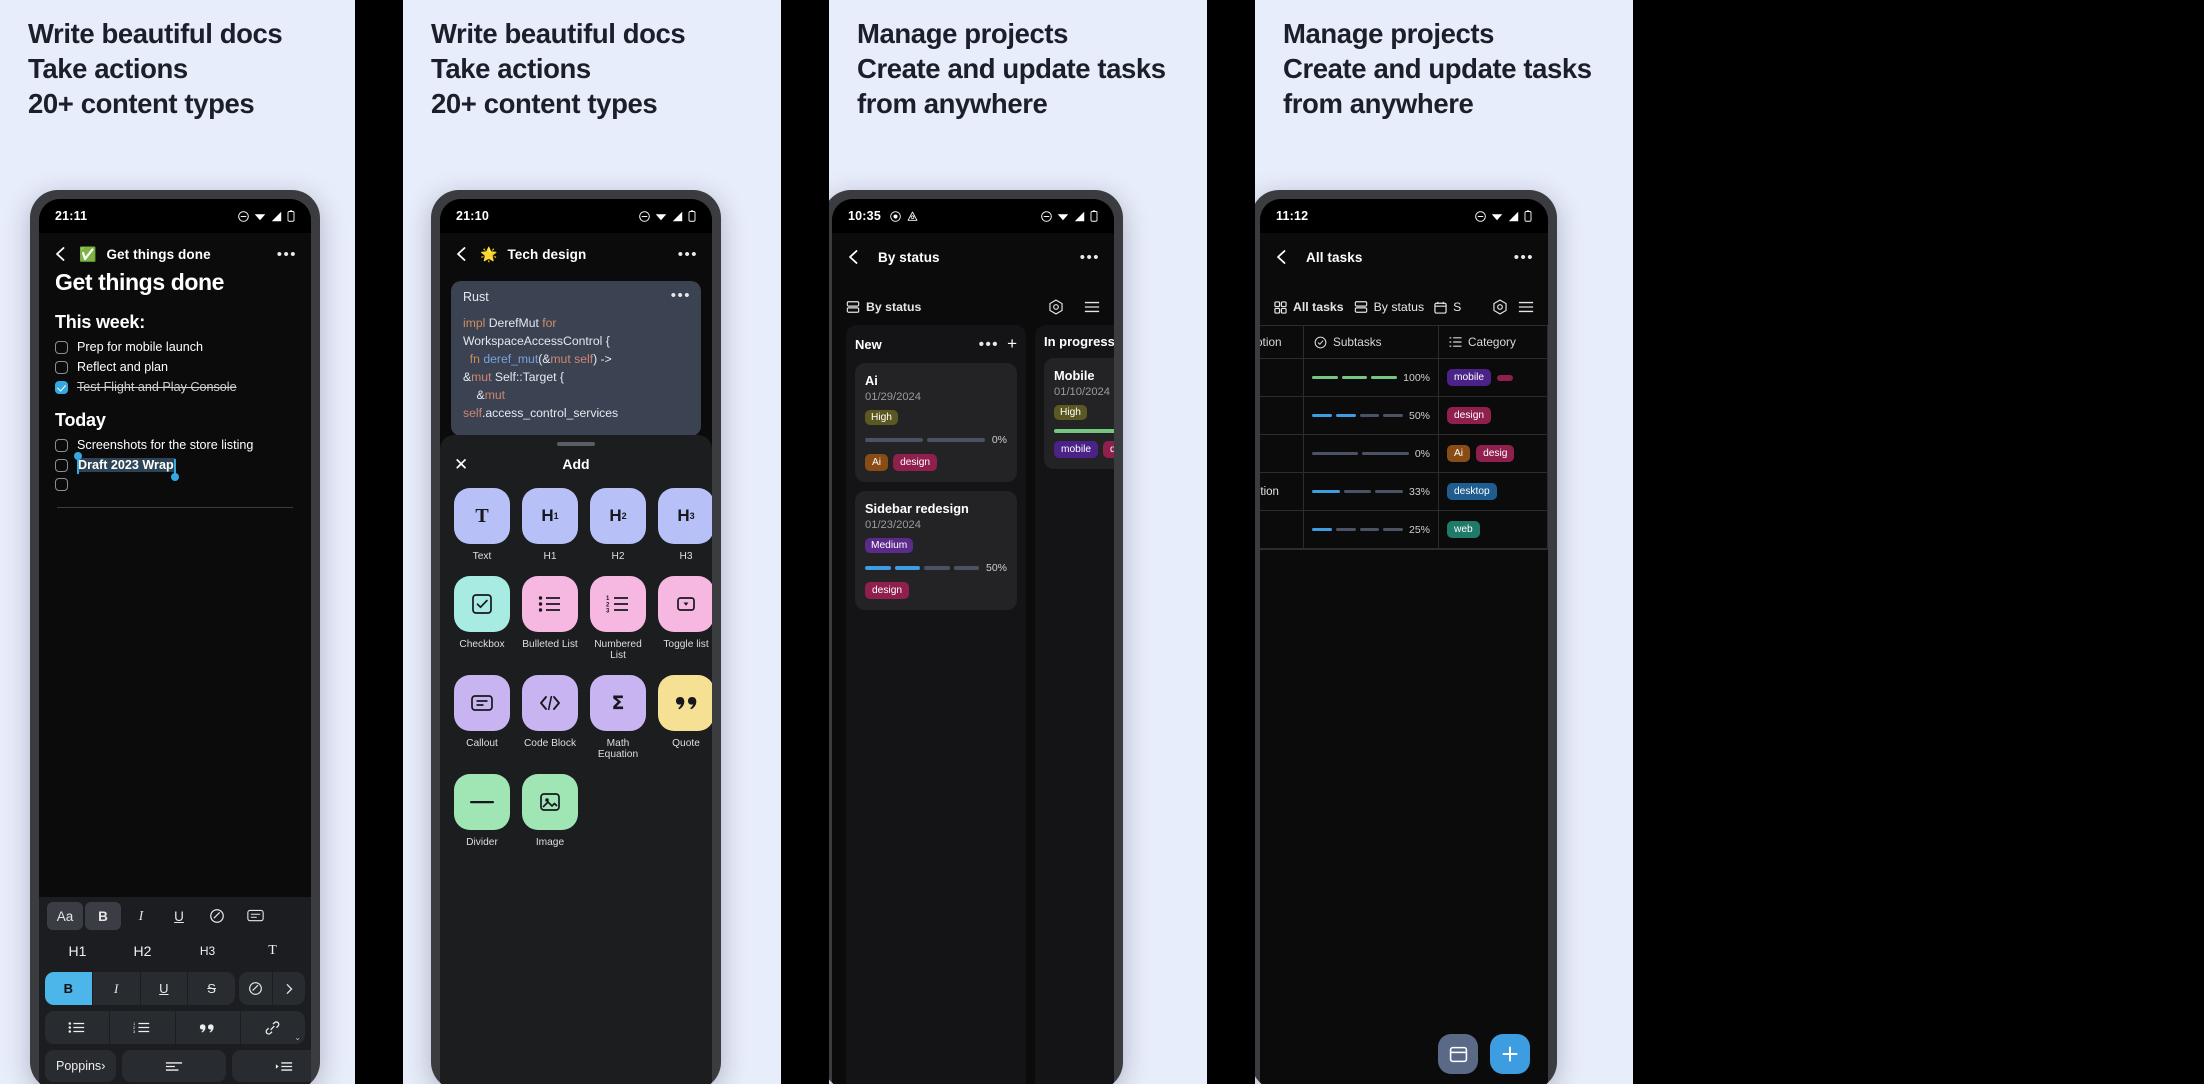  What do you see at coordinates (69, 988) in the screenshot?
I see `bold-toggle: B` at bounding box center [69, 988].